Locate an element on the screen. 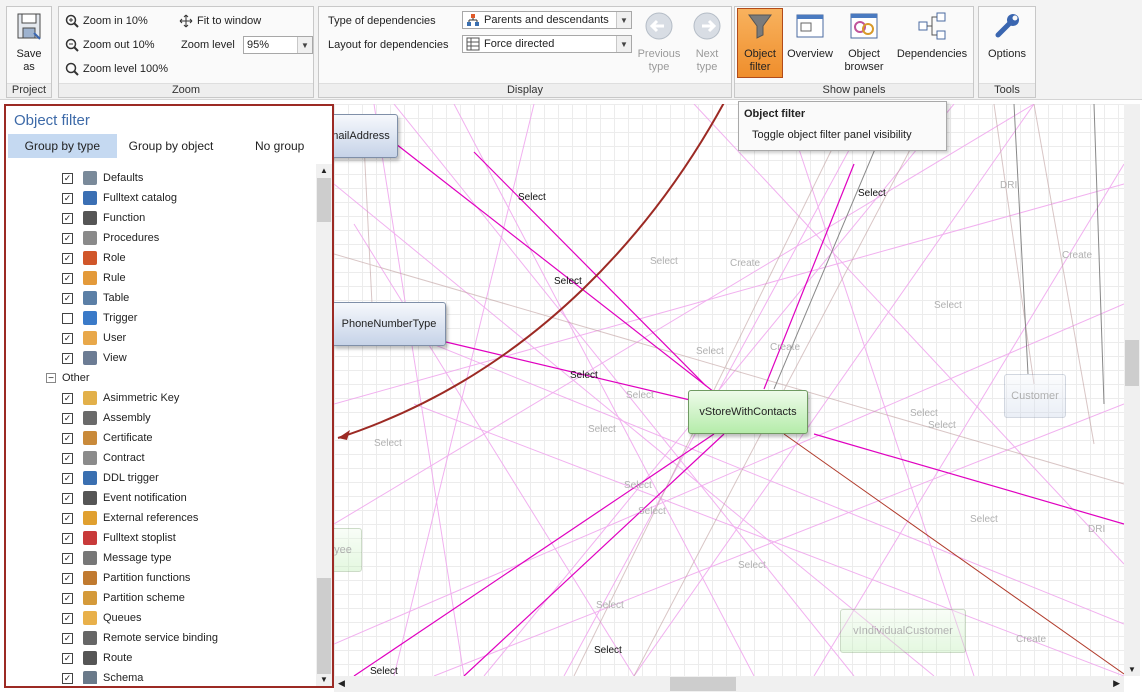  node-phone-number-type: PhoneNumberType is located at coordinates (390, 324).